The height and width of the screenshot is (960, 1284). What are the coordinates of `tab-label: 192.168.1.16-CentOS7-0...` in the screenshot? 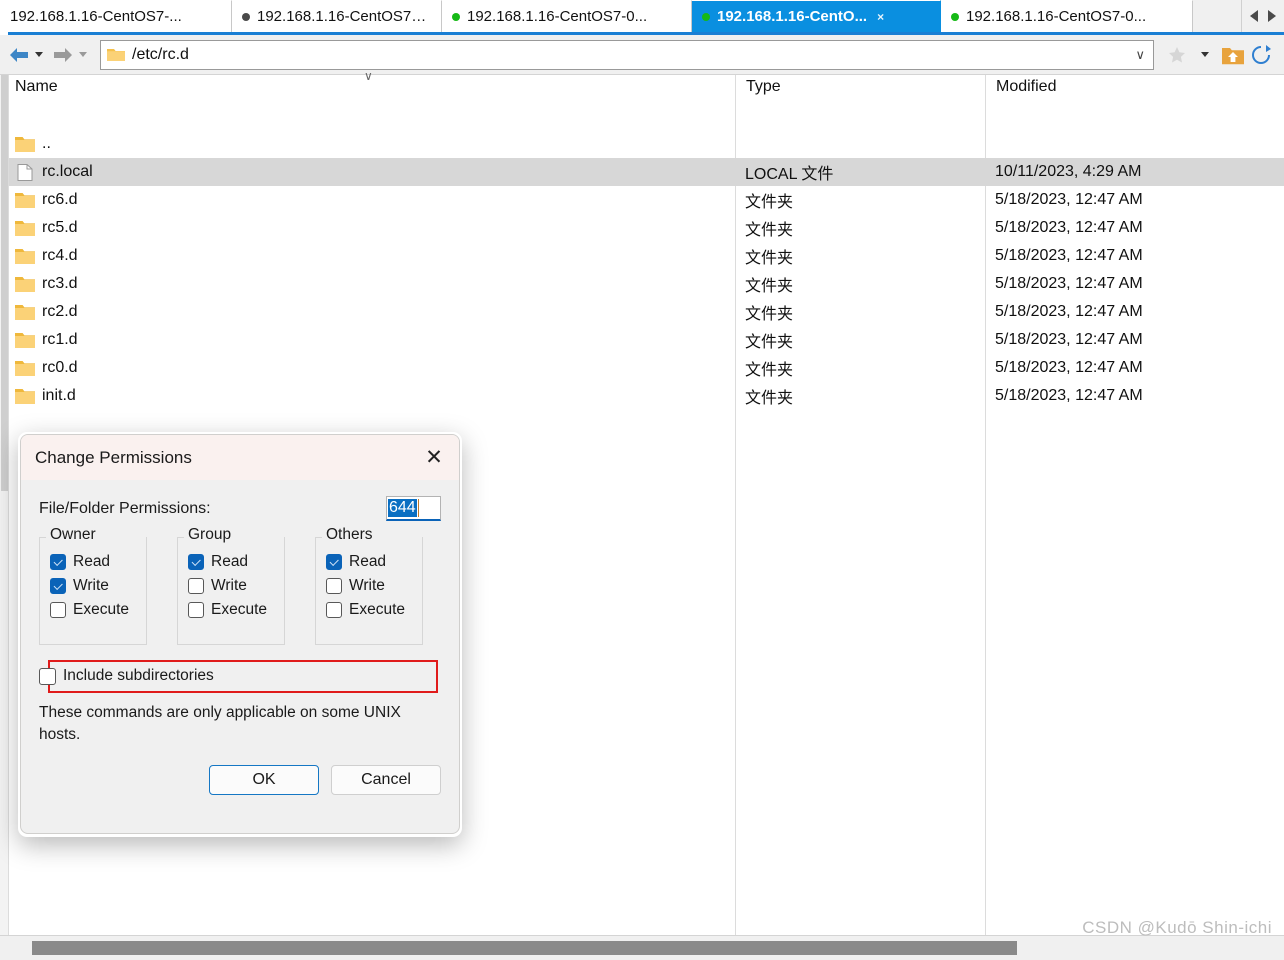 It's located at (344, 16).